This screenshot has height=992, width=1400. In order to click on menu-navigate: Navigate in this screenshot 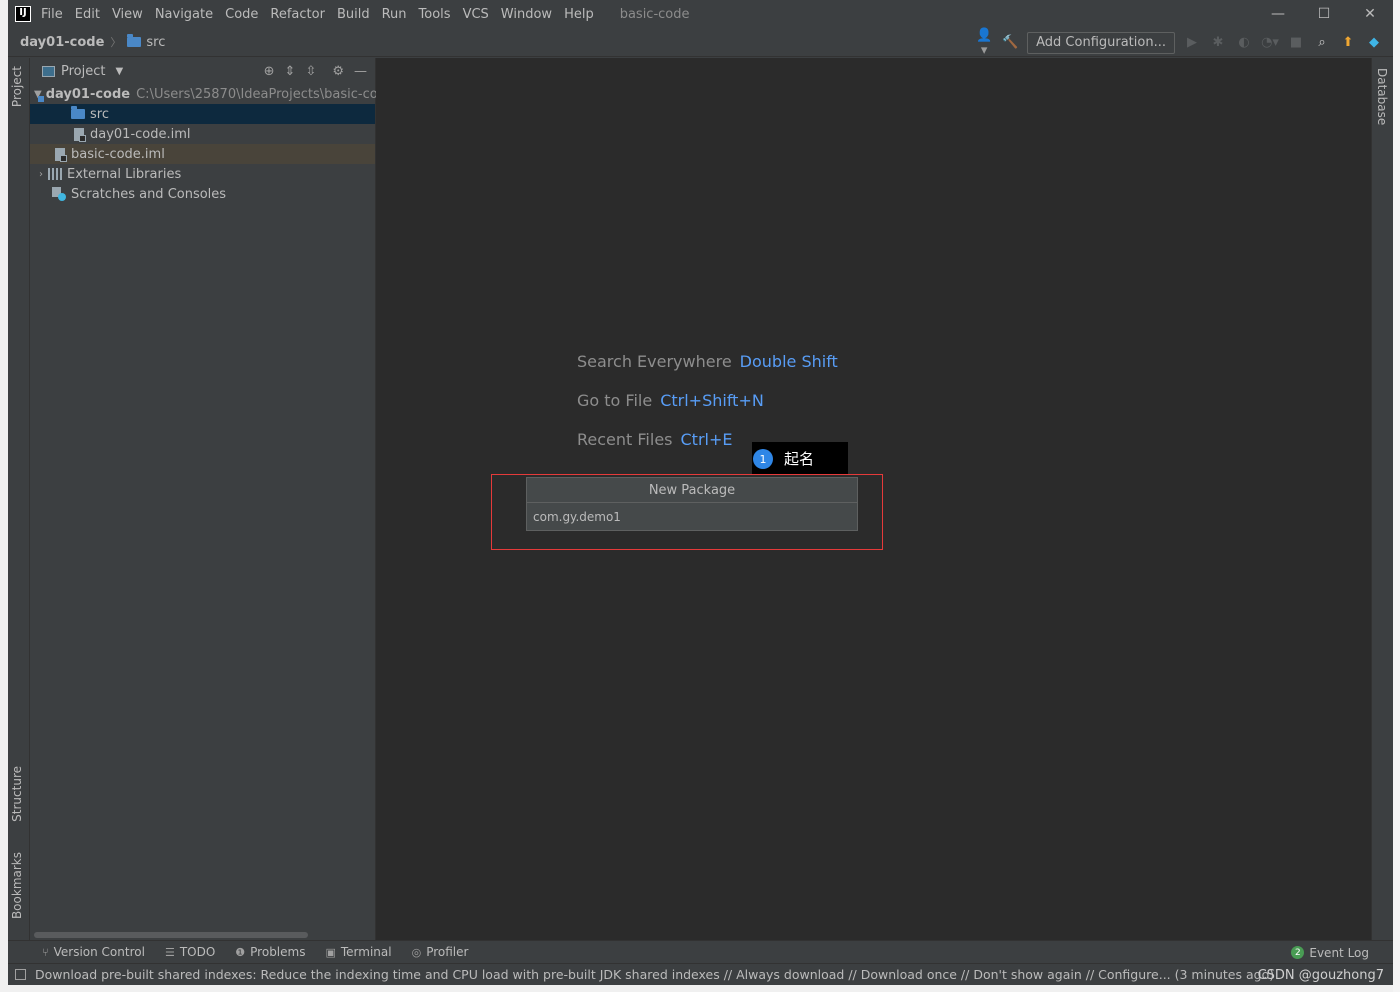, I will do `click(184, 14)`.